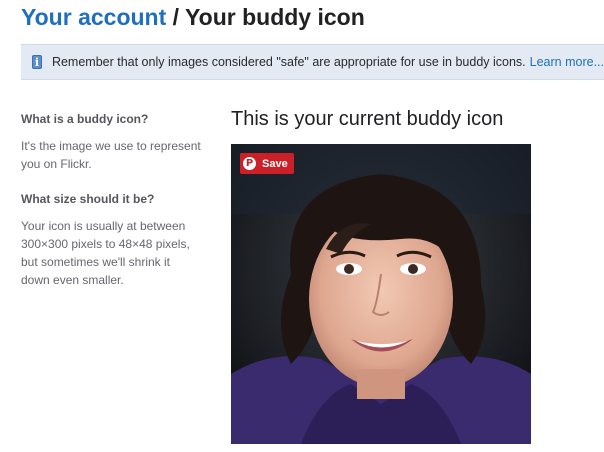  What do you see at coordinates (37, 62) in the screenshot?
I see `info-icon: i` at bounding box center [37, 62].